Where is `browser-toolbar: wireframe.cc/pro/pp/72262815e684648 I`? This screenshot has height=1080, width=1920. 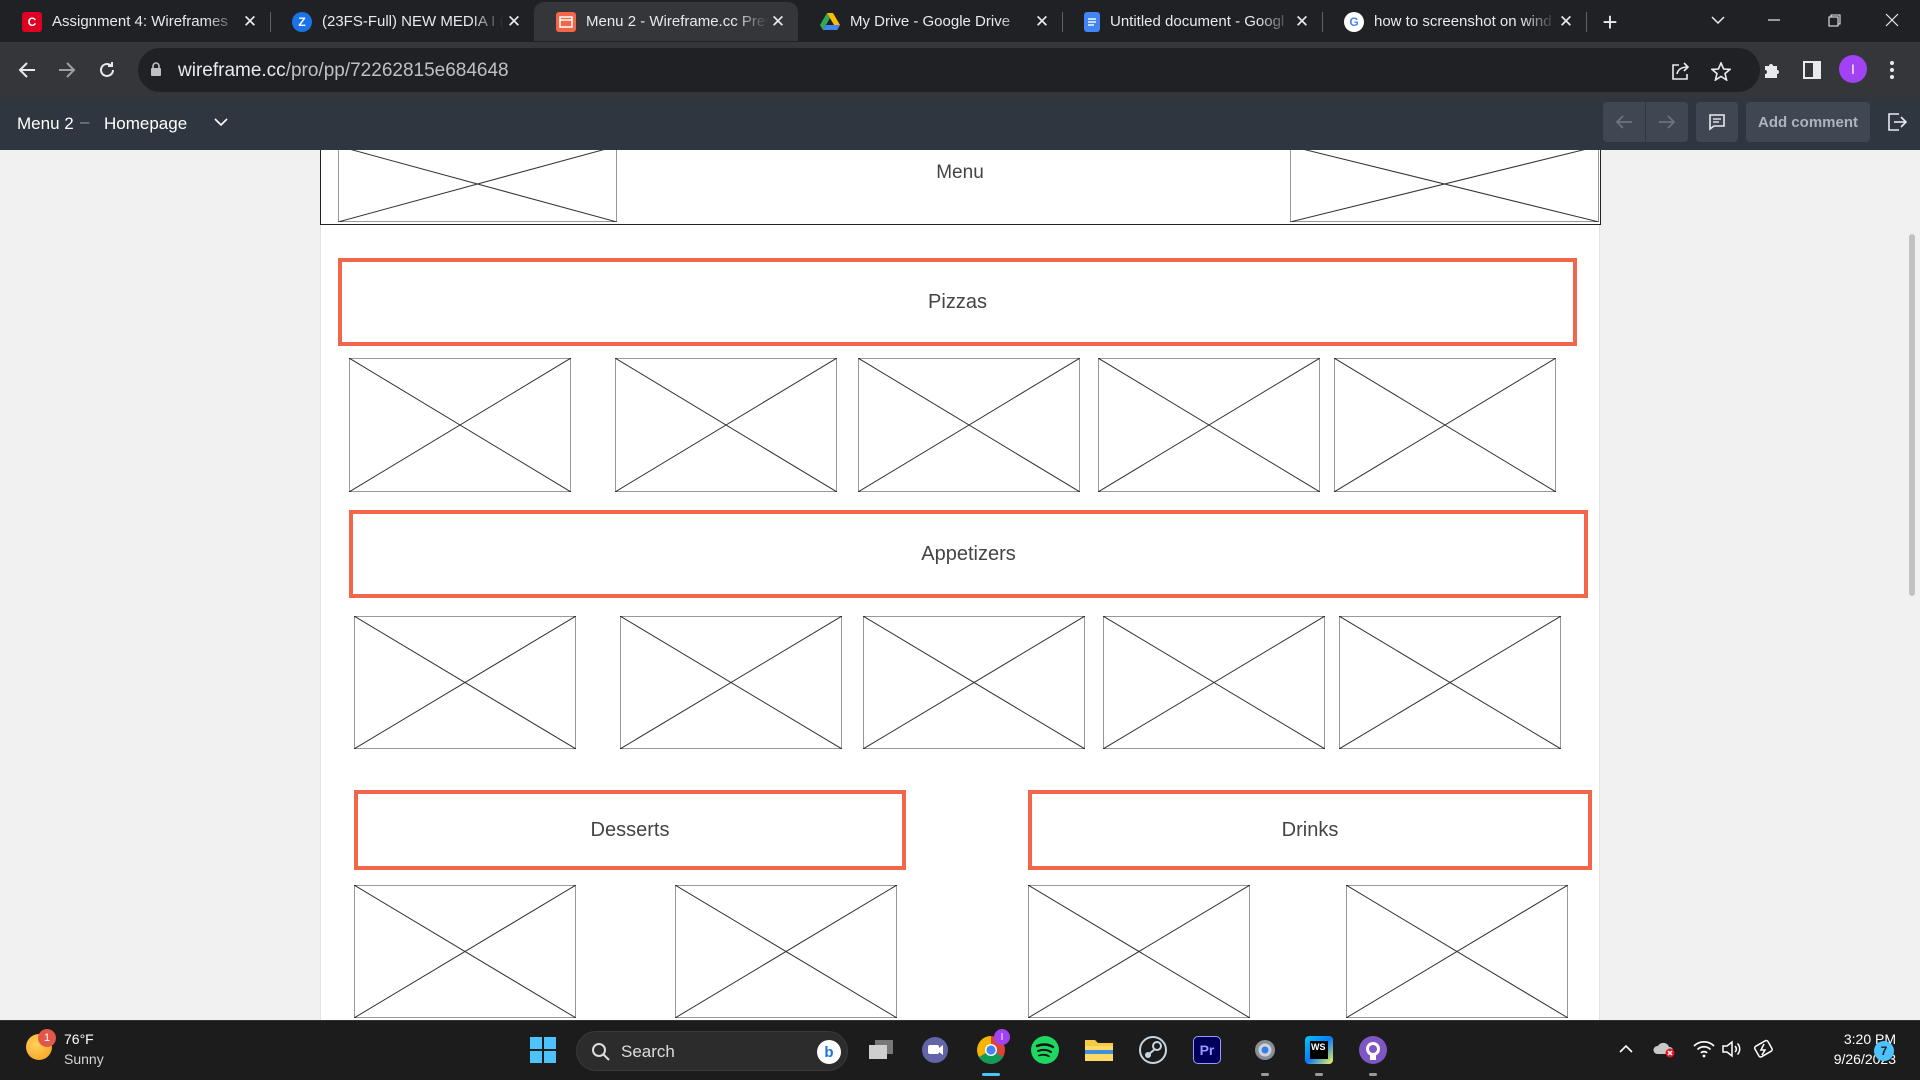 browser-toolbar: wireframe.cc/pro/pp/72262815e684648 I is located at coordinates (960, 70).